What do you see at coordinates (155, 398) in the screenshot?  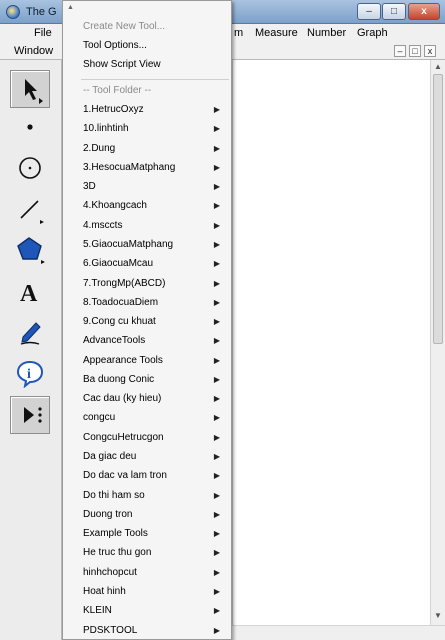 I see `menu-folder-item: Cac dau (ky hieu) ▶` at bounding box center [155, 398].